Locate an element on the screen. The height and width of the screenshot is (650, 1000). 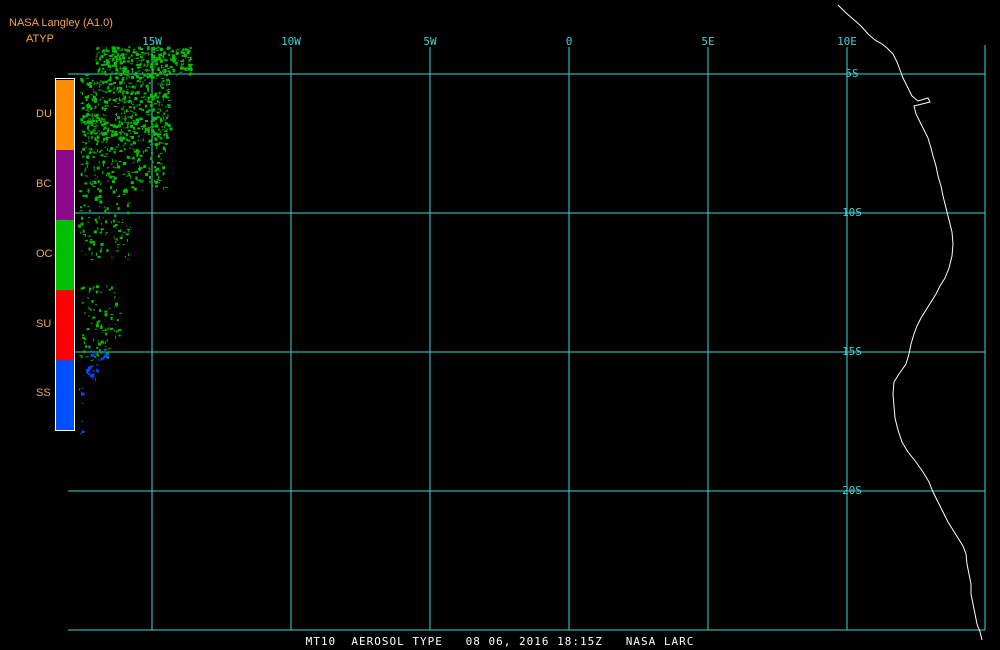
legend-label-bc: BC is located at coordinates (44, 184).